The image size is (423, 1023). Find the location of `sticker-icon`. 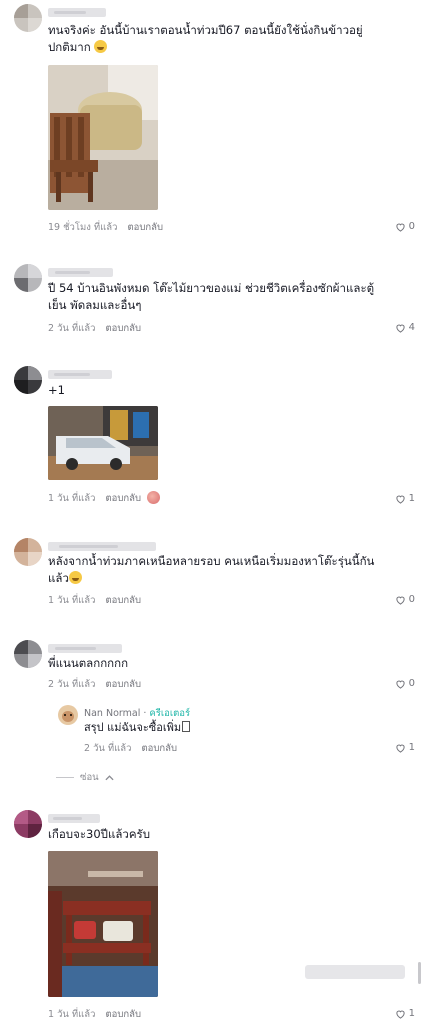

sticker-icon is located at coordinates (153, 497).